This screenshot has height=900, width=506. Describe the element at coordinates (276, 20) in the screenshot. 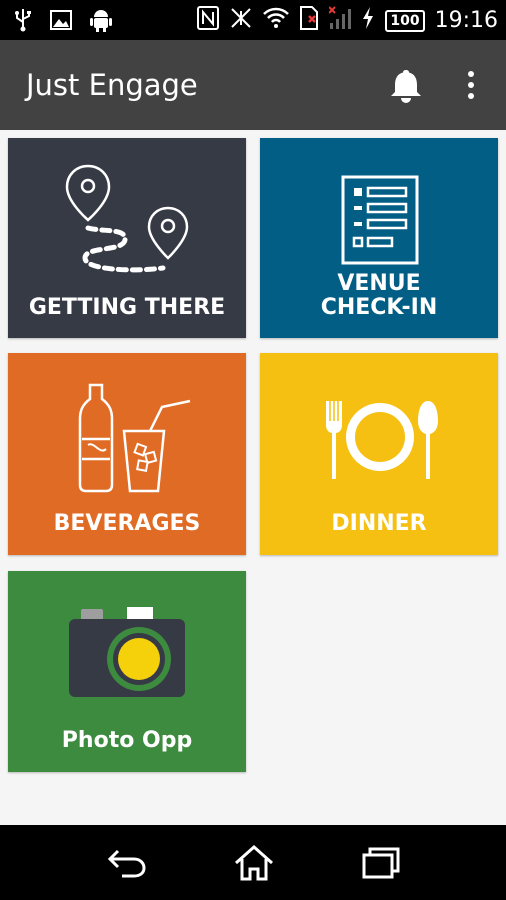

I see `wifi-icon` at that location.